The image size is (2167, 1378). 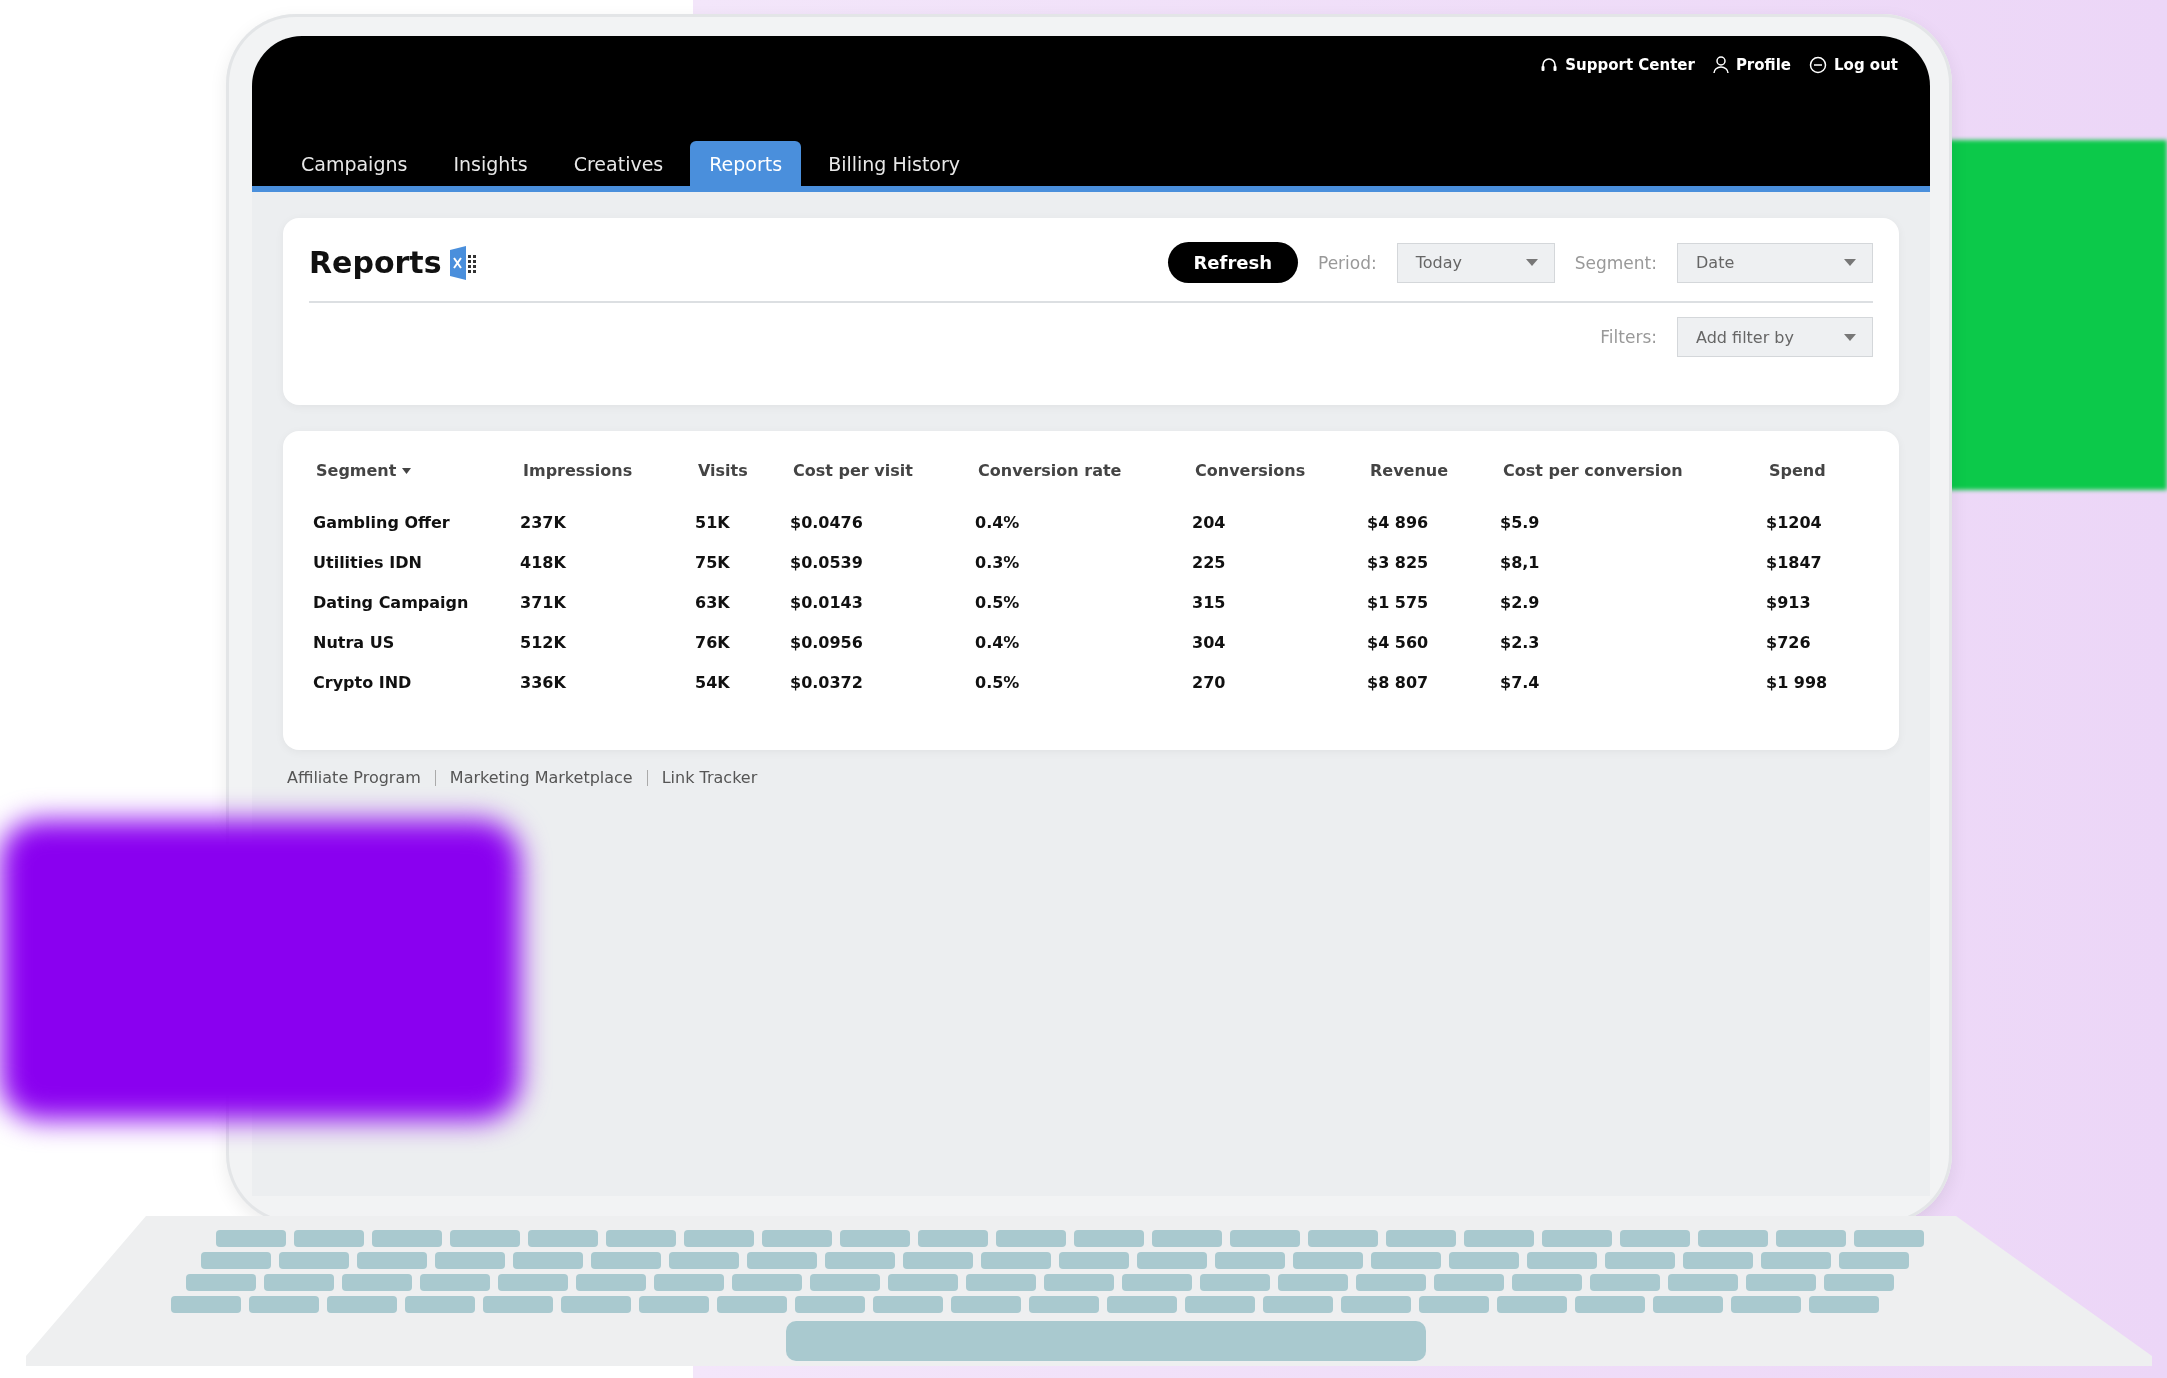 What do you see at coordinates (827, 562) in the screenshot?
I see `table-cell-text: $0.0539` at bounding box center [827, 562].